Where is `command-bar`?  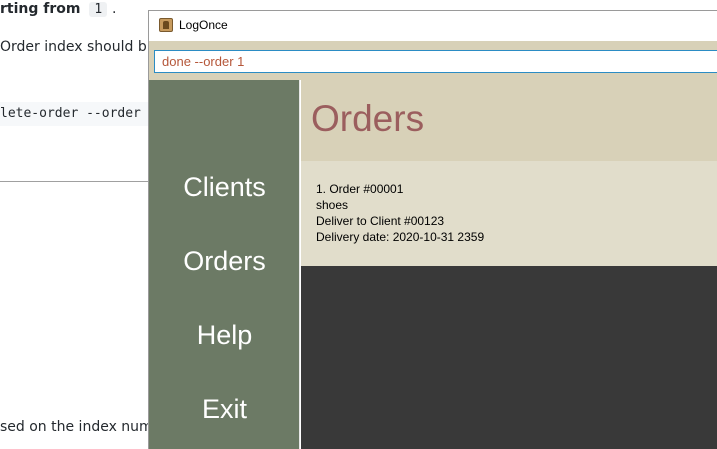
command-bar is located at coordinates (433, 60).